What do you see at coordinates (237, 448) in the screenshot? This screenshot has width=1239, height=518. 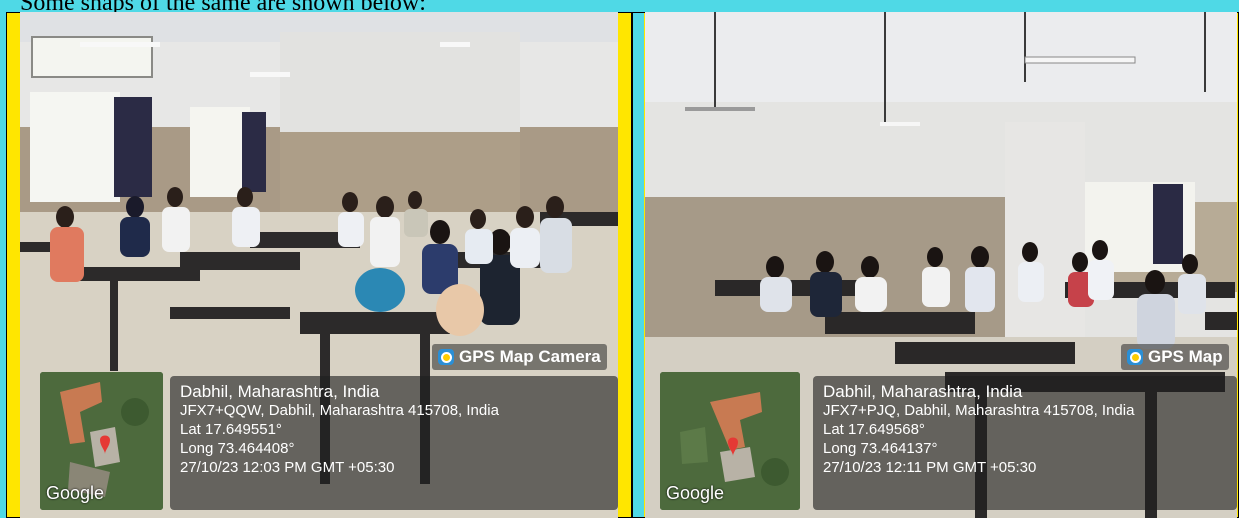 I see `location-long: Long 73.464408°` at bounding box center [237, 448].